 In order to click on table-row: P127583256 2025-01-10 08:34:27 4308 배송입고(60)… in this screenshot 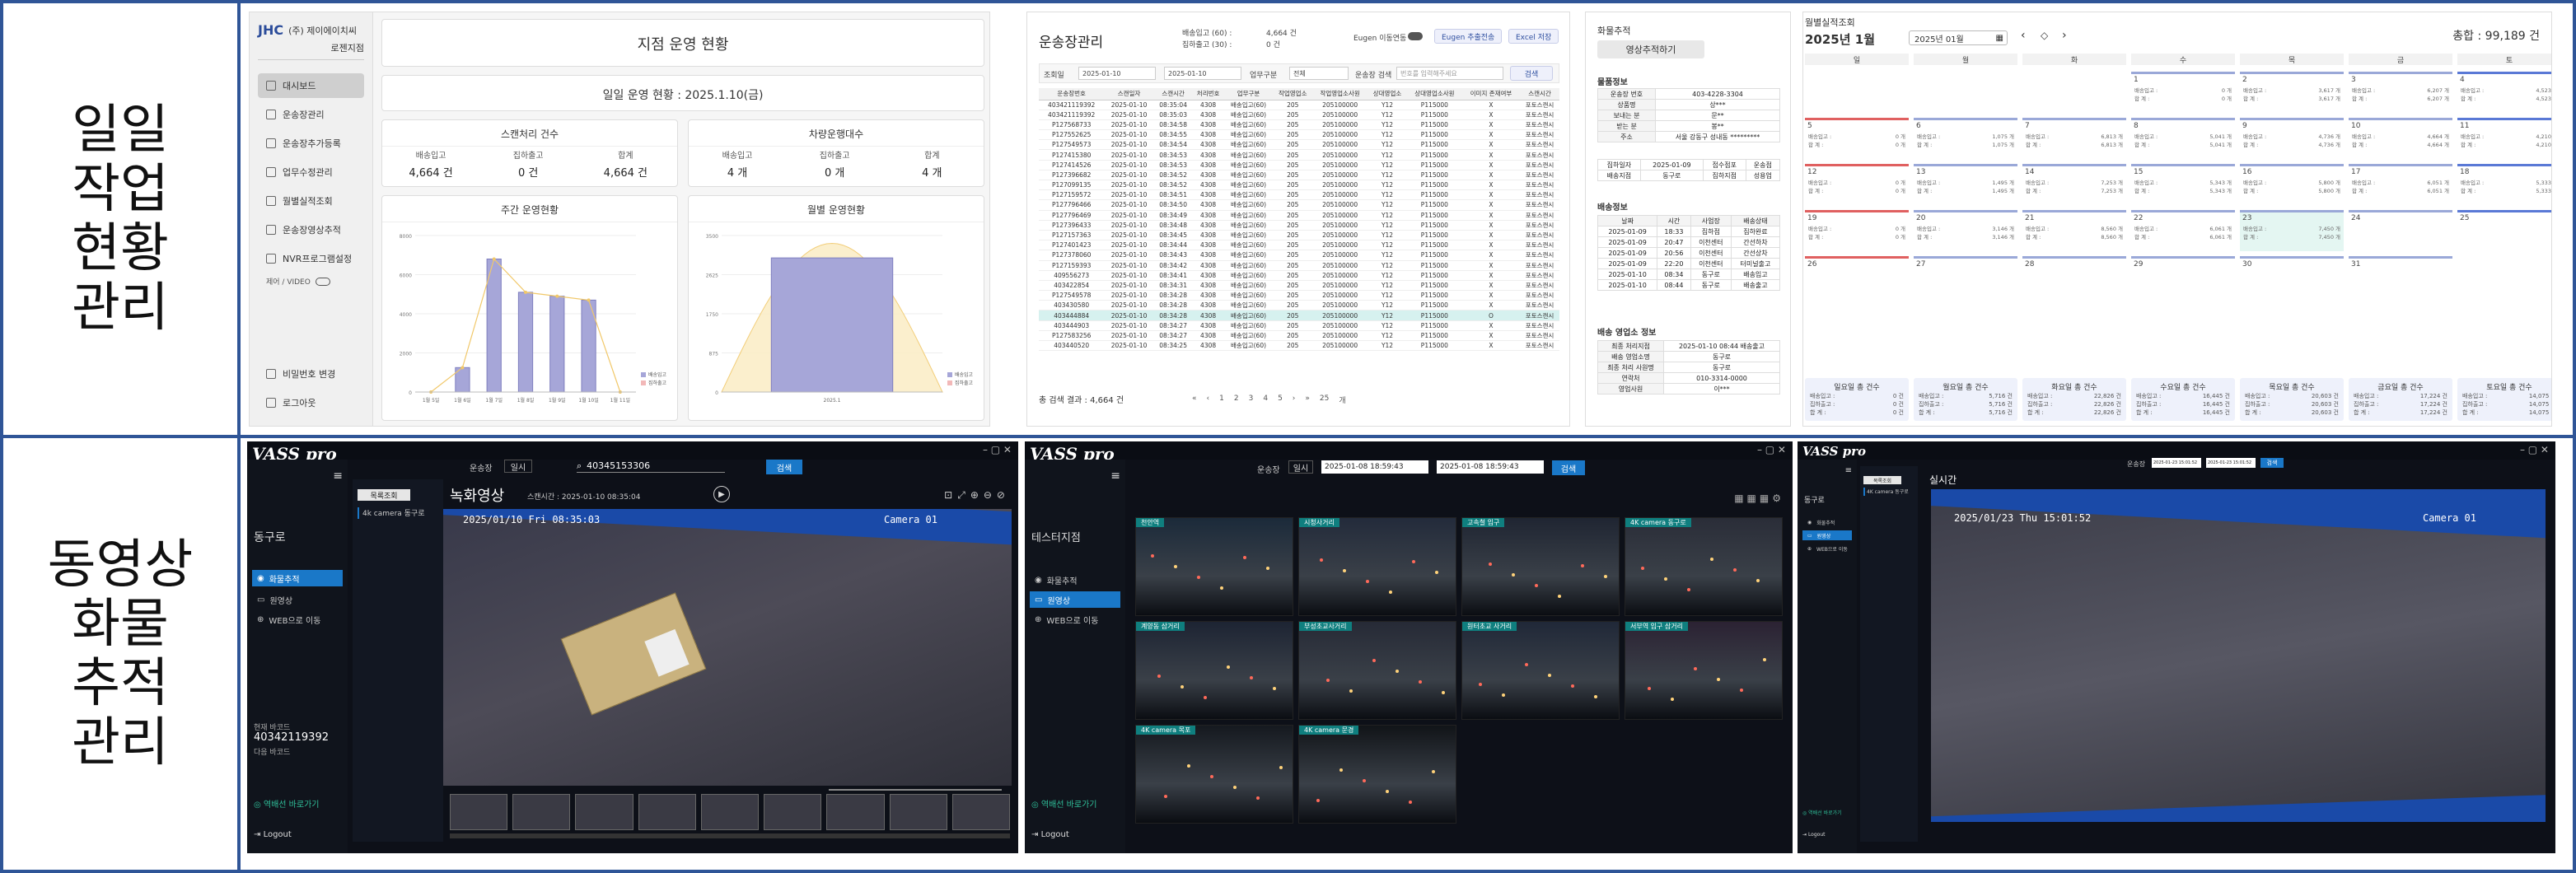, I will do `click(1299, 336)`.